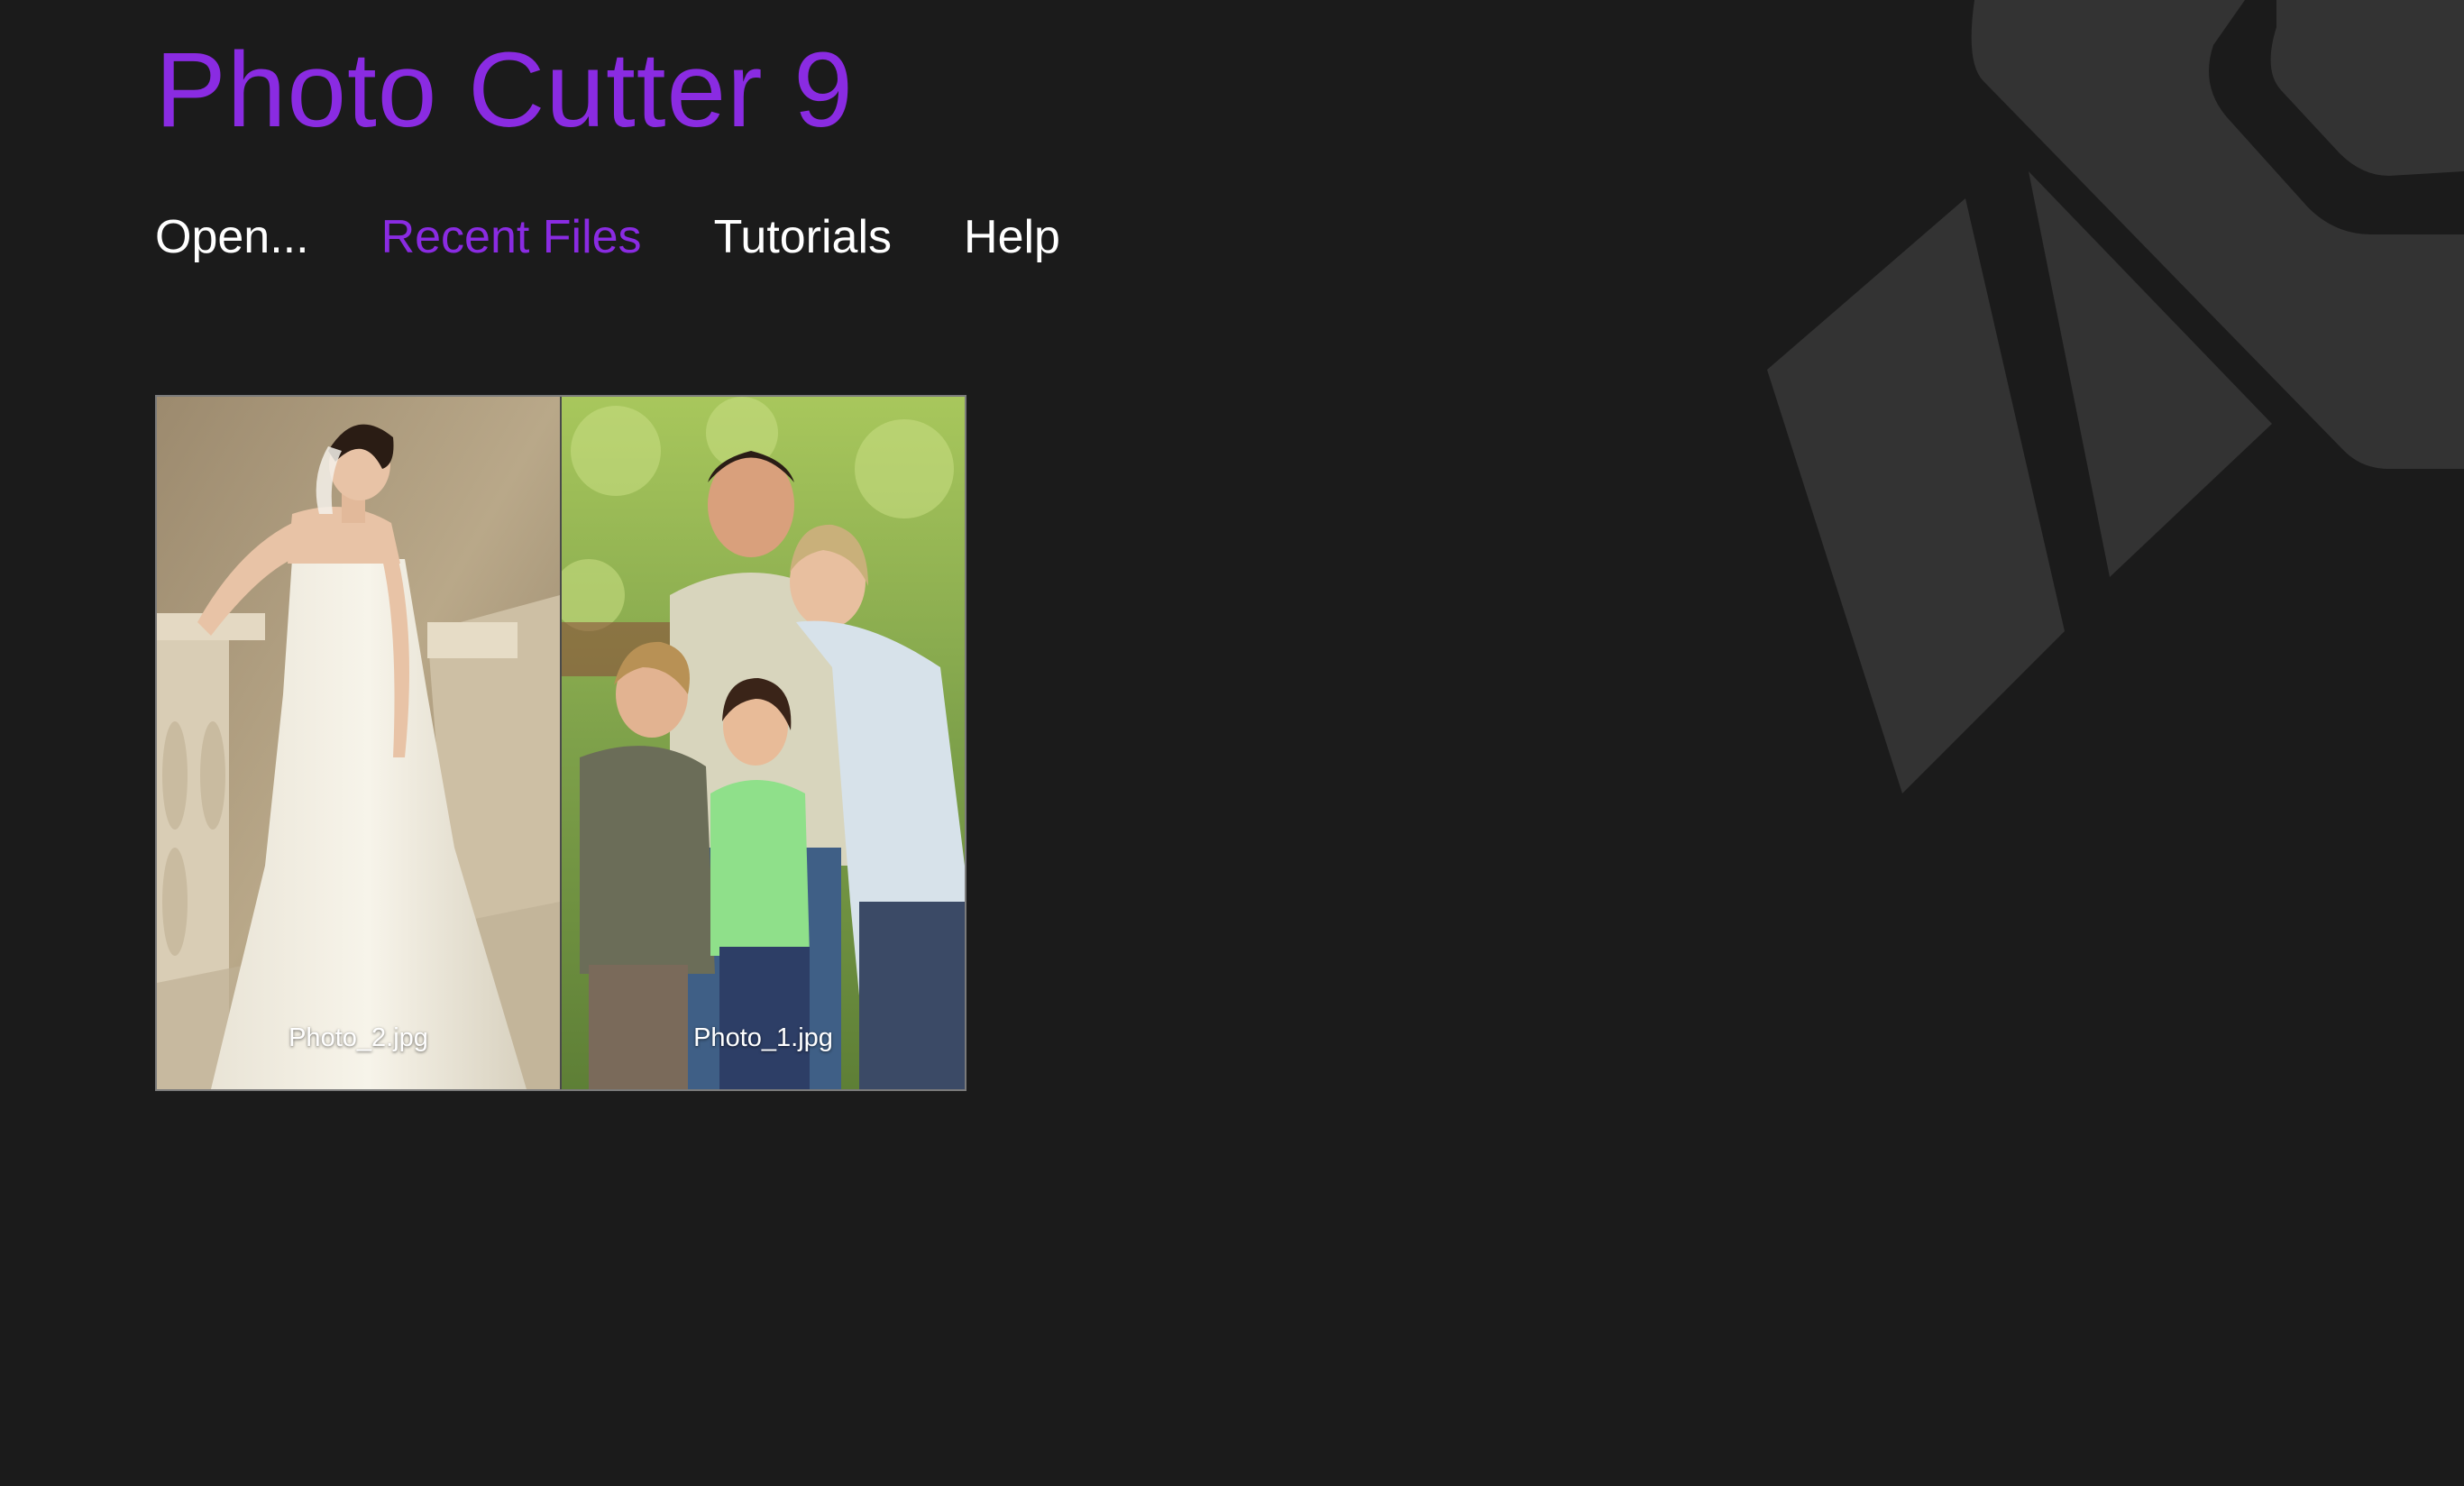 This screenshot has height=1486, width=2464. I want to click on smiling-family-outdoors-icon, so click(763, 743).